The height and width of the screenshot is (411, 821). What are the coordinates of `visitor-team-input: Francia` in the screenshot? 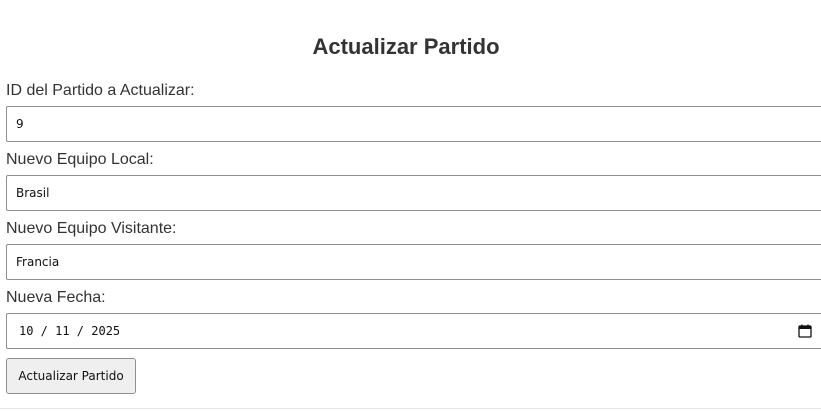 It's located at (413, 262).